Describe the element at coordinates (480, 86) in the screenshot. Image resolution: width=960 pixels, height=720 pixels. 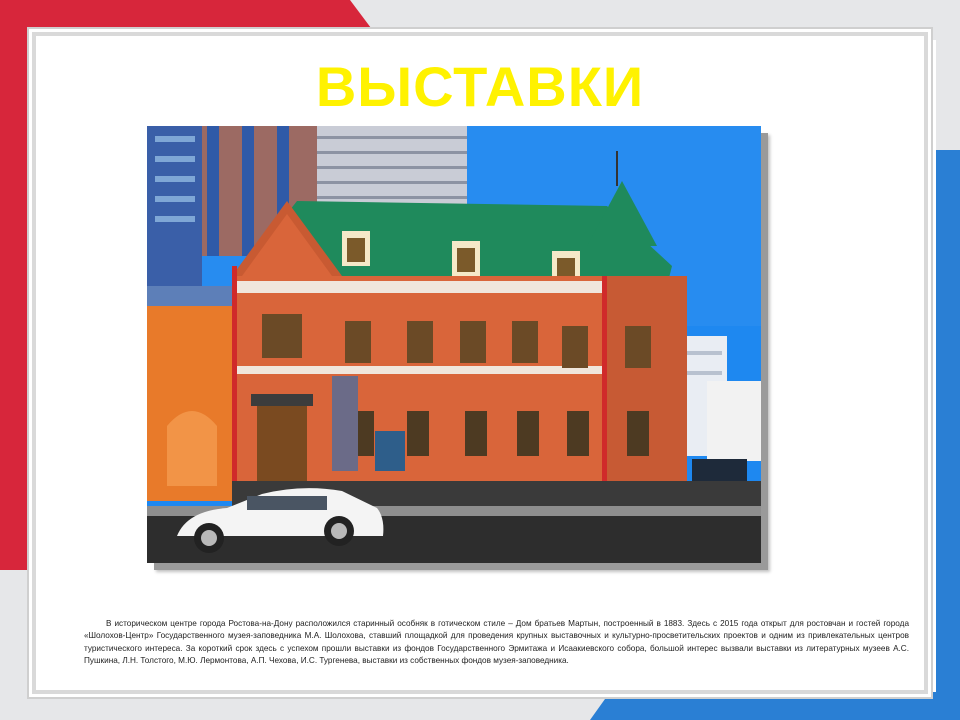
I see `slide-title: ВЫСТАВКИ` at that location.